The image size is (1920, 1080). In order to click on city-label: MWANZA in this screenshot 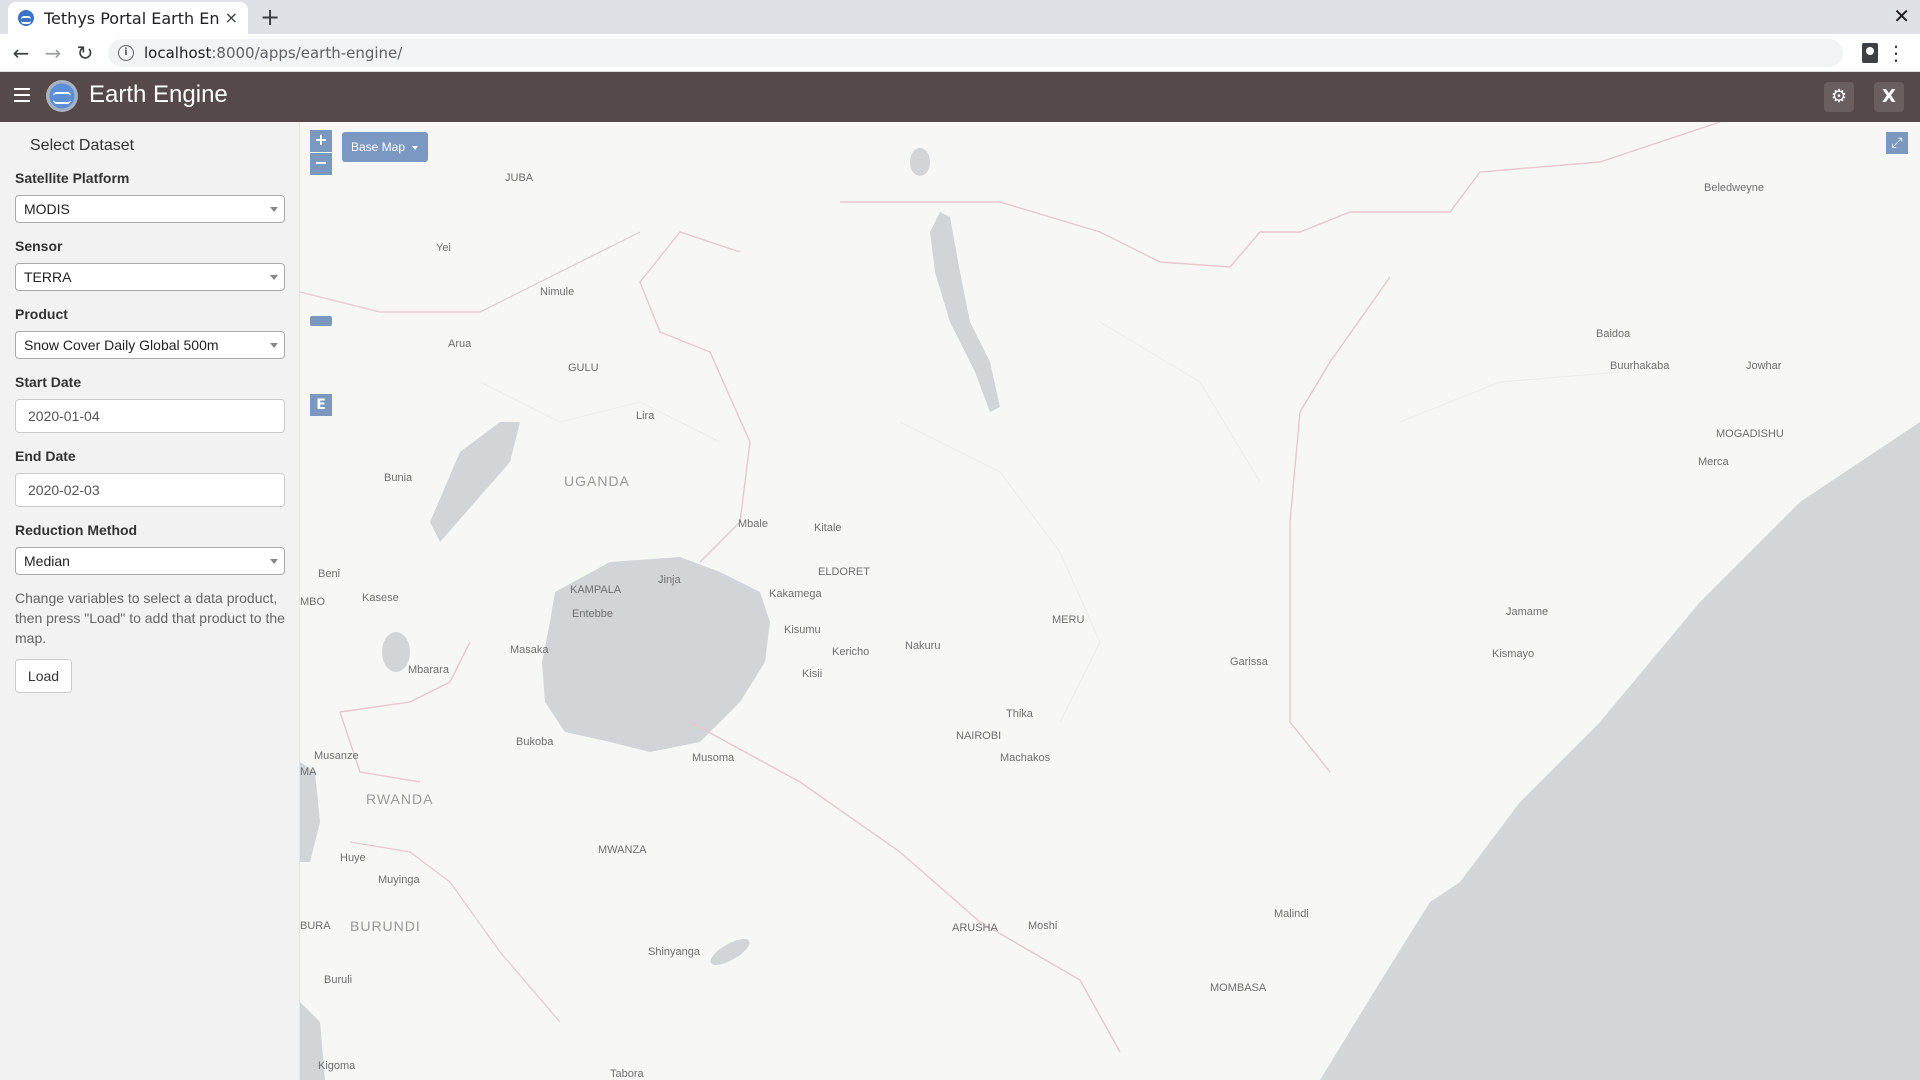, I will do `click(622, 850)`.